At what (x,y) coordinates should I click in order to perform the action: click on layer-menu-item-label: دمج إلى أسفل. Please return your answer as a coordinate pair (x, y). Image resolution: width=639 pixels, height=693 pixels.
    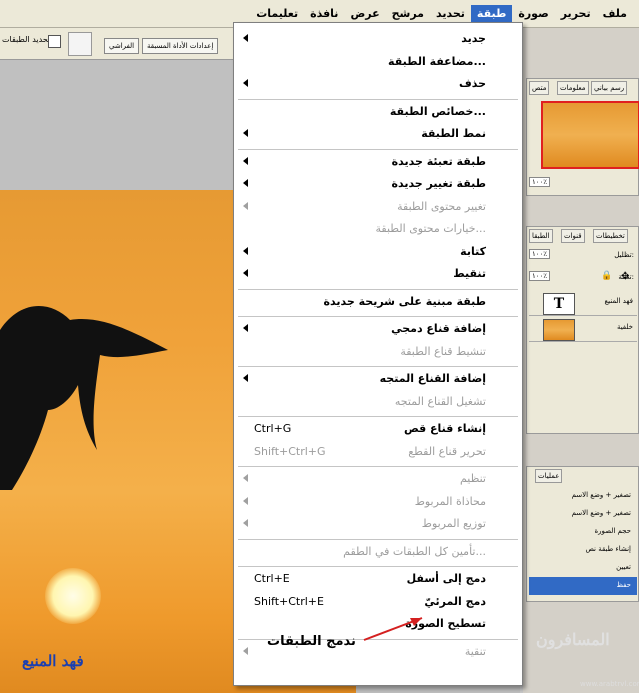
    Looking at the image, I should click on (446, 578).